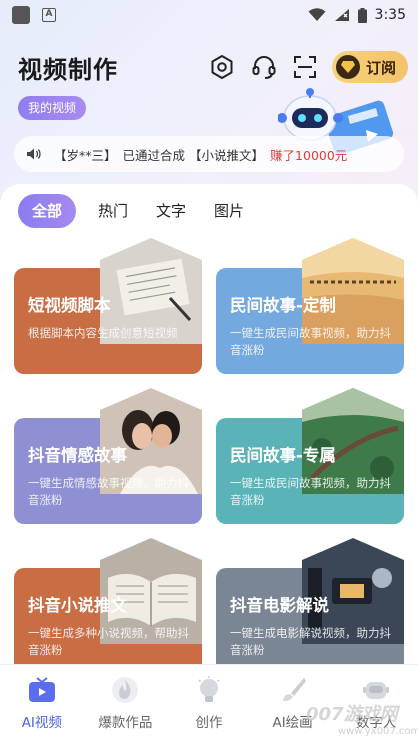 The width and height of the screenshot is (418, 743). Describe the element at coordinates (77, 605) in the screenshot. I see `card-title: 抖音小说推文` at that location.